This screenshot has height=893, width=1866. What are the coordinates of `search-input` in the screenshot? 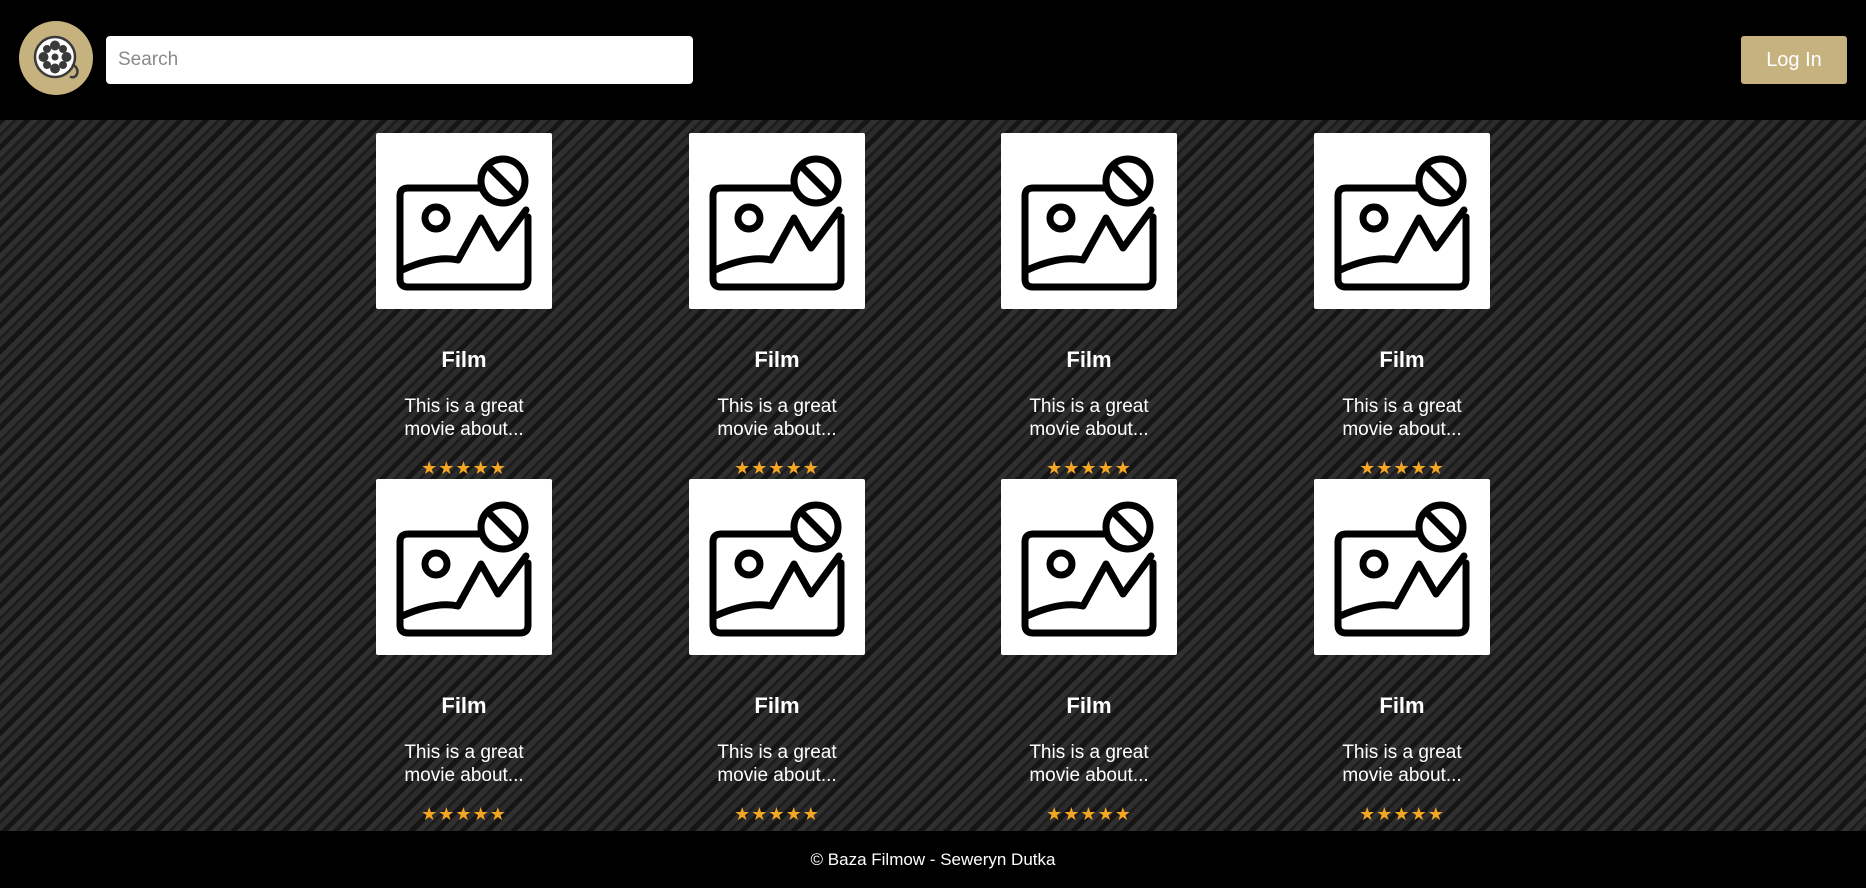 It's located at (399, 60).